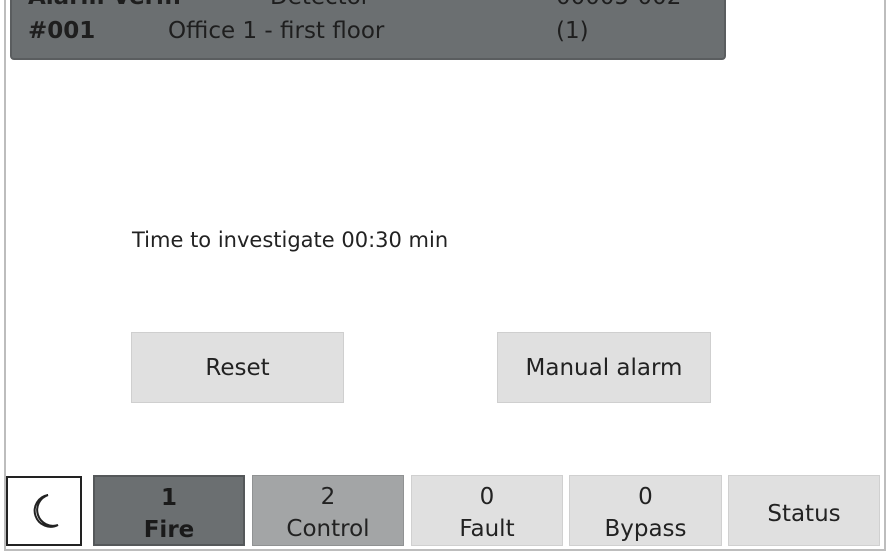  What do you see at coordinates (290, 240) in the screenshot?
I see `investigation-timer-text: Time to investigate 00:30 min` at bounding box center [290, 240].